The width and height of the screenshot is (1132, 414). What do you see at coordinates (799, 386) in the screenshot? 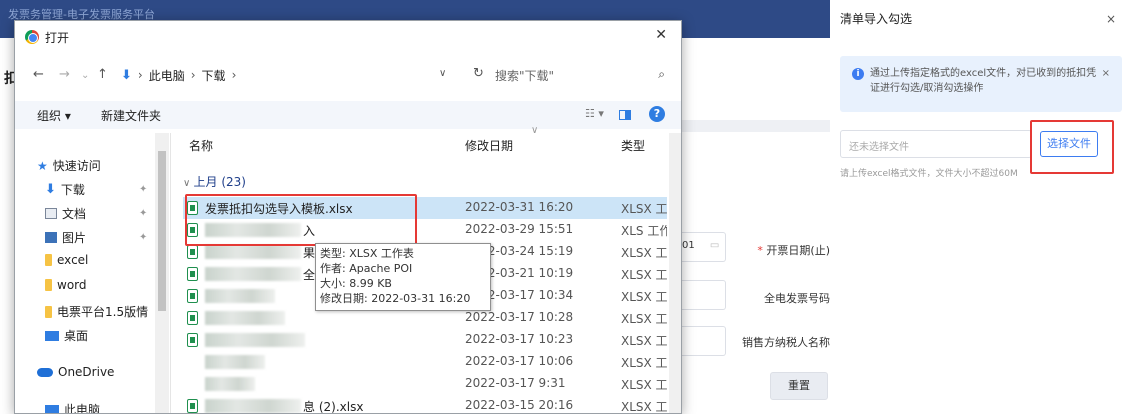
I see `reset-button: 重置` at bounding box center [799, 386].